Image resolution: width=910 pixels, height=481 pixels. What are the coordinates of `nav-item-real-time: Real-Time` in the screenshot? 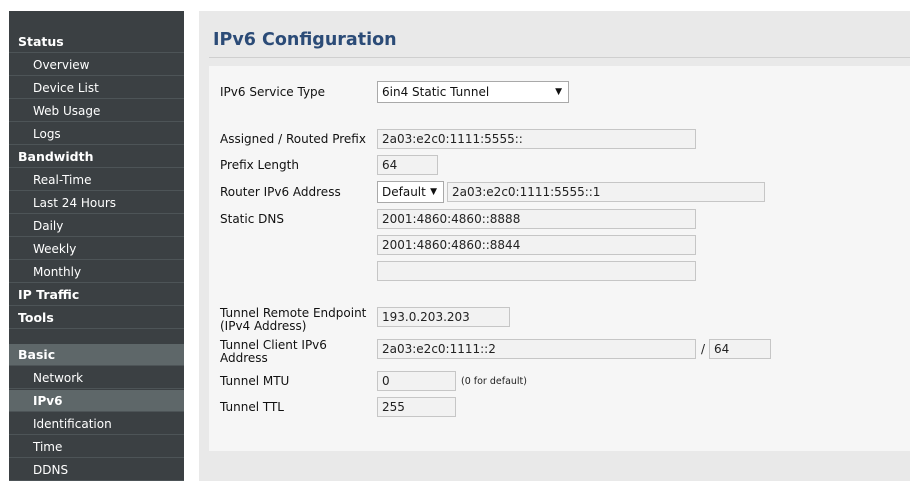 It's located at (96, 180).